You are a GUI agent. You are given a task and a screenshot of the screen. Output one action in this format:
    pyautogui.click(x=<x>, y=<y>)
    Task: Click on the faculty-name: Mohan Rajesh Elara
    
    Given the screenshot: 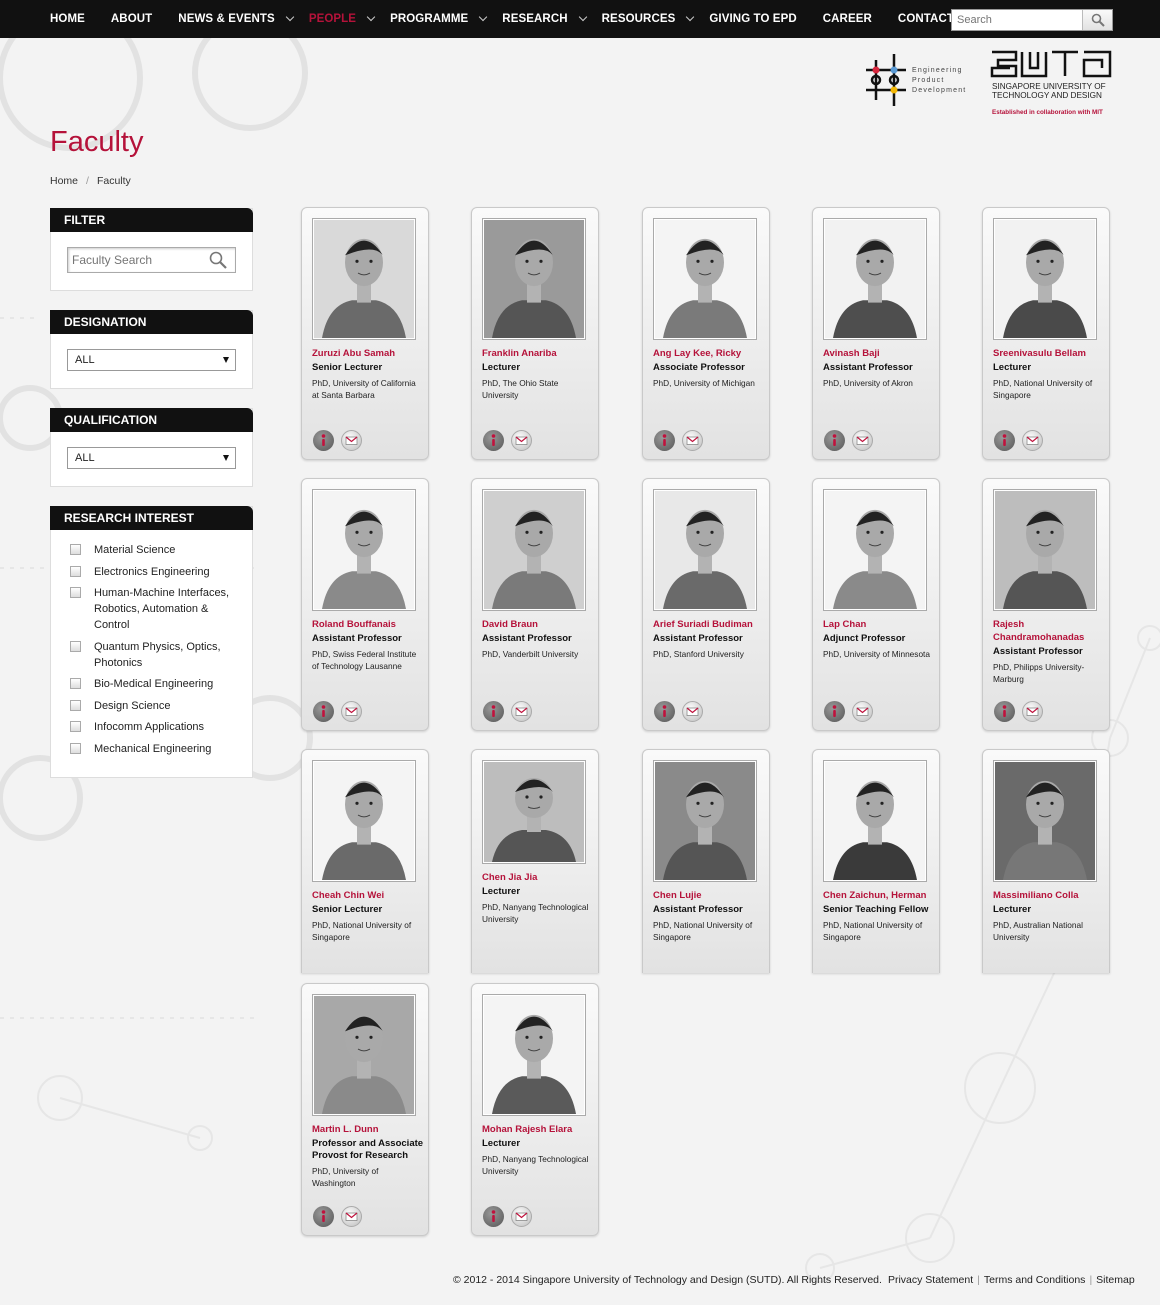 What is the action you would take?
    pyautogui.click(x=538, y=1129)
    